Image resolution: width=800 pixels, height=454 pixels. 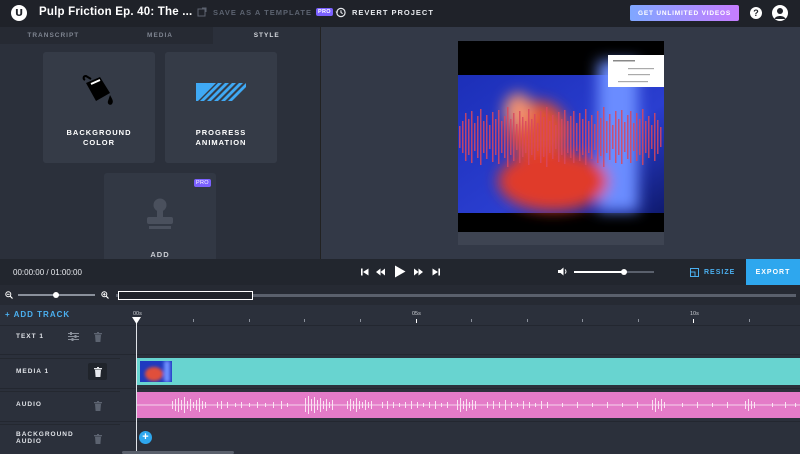 What do you see at coordinates (33, 371) in the screenshot?
I see `track-name: MEDIA 1` at bounding box center [33, 371].